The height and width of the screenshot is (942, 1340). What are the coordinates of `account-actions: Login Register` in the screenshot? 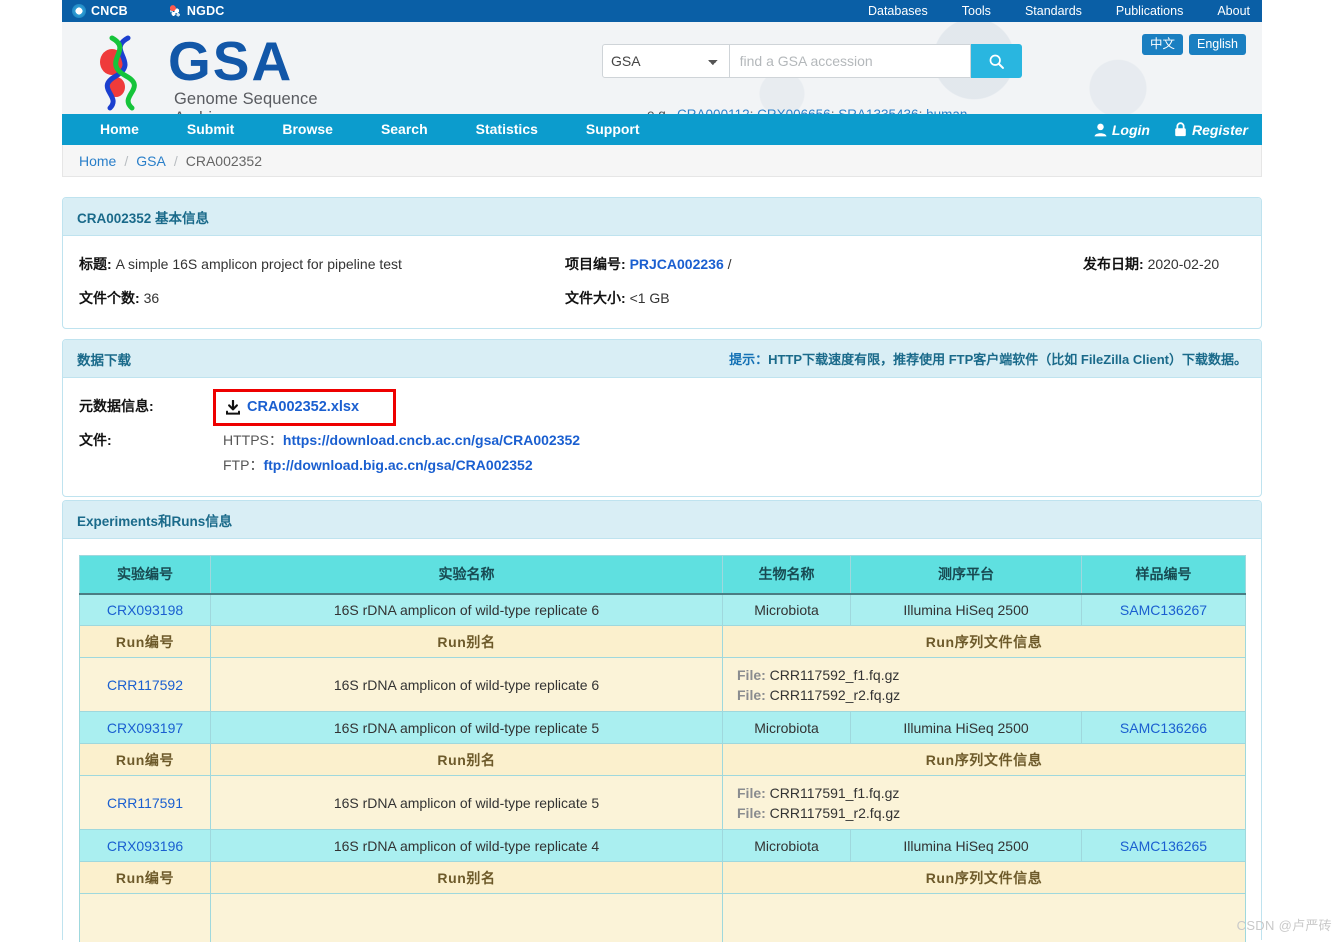 It's located at (1171, 130).